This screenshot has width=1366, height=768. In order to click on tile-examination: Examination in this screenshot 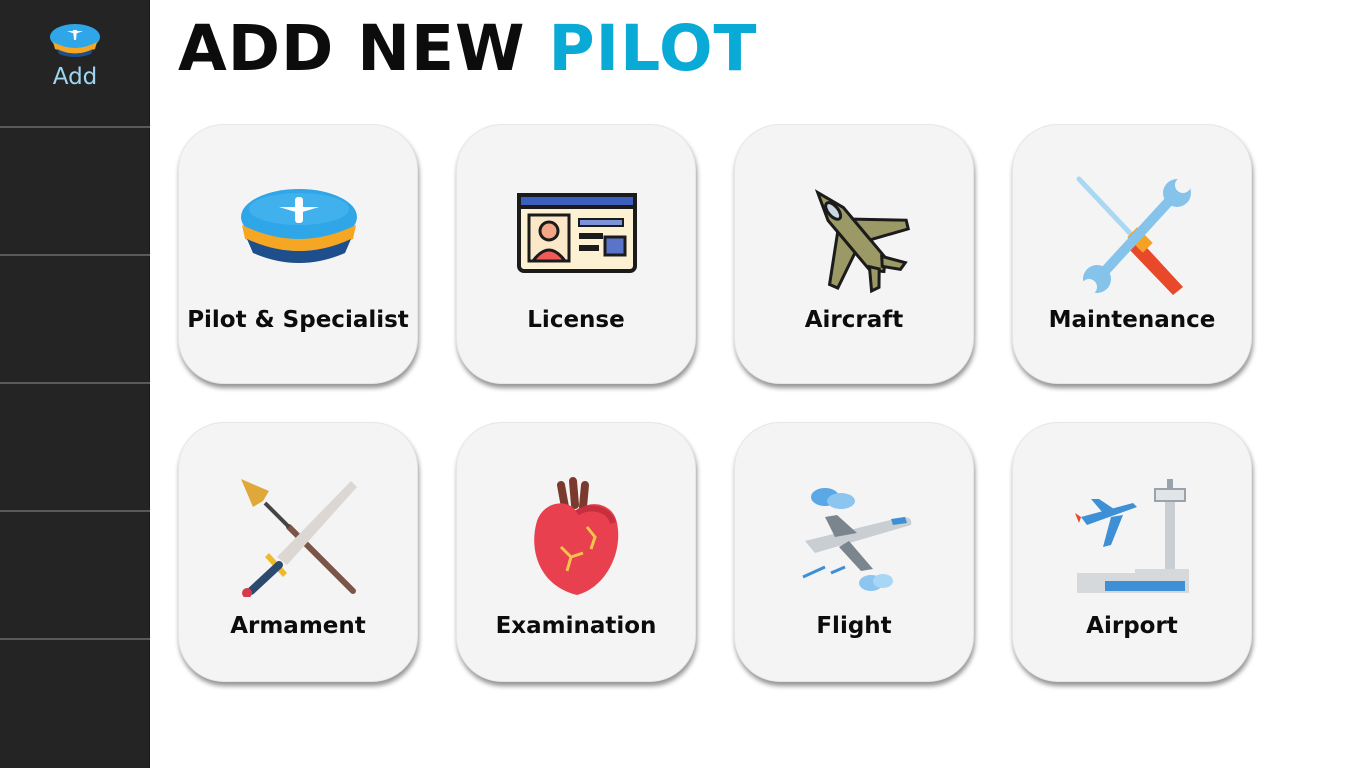, I will do `click(576, 552)`.